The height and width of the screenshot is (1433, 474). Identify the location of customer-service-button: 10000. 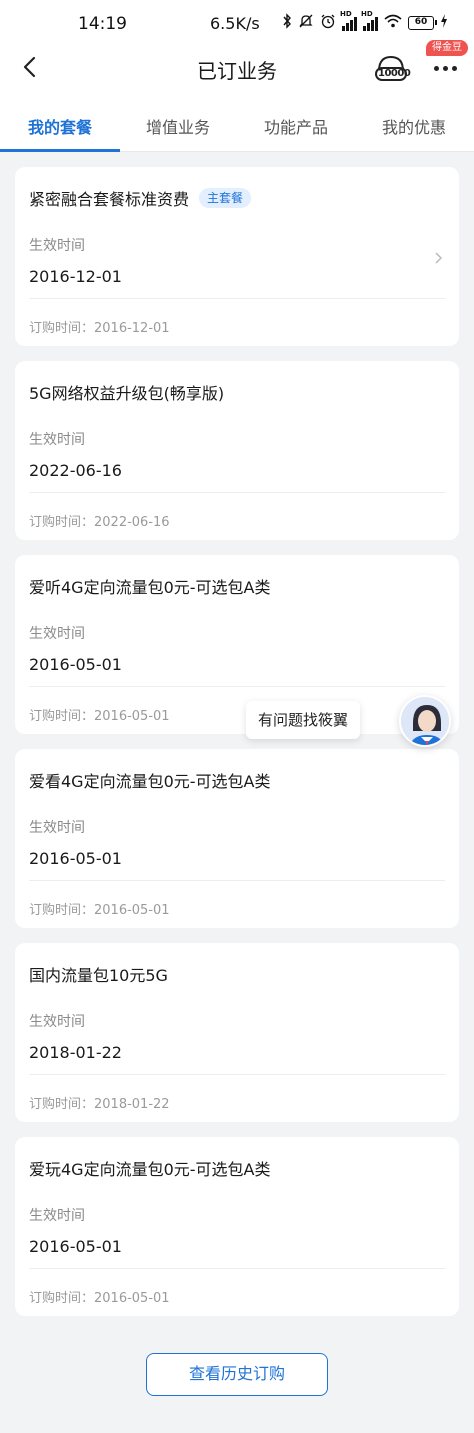
(392, 69).